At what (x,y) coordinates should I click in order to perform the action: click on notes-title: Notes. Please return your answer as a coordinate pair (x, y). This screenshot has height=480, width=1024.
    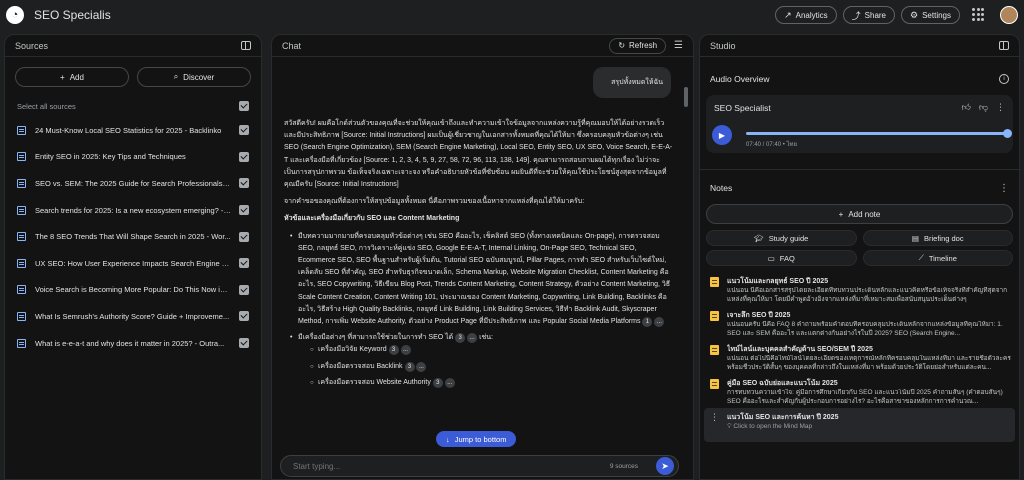
    Looking at the image, I should click on (721, 188).